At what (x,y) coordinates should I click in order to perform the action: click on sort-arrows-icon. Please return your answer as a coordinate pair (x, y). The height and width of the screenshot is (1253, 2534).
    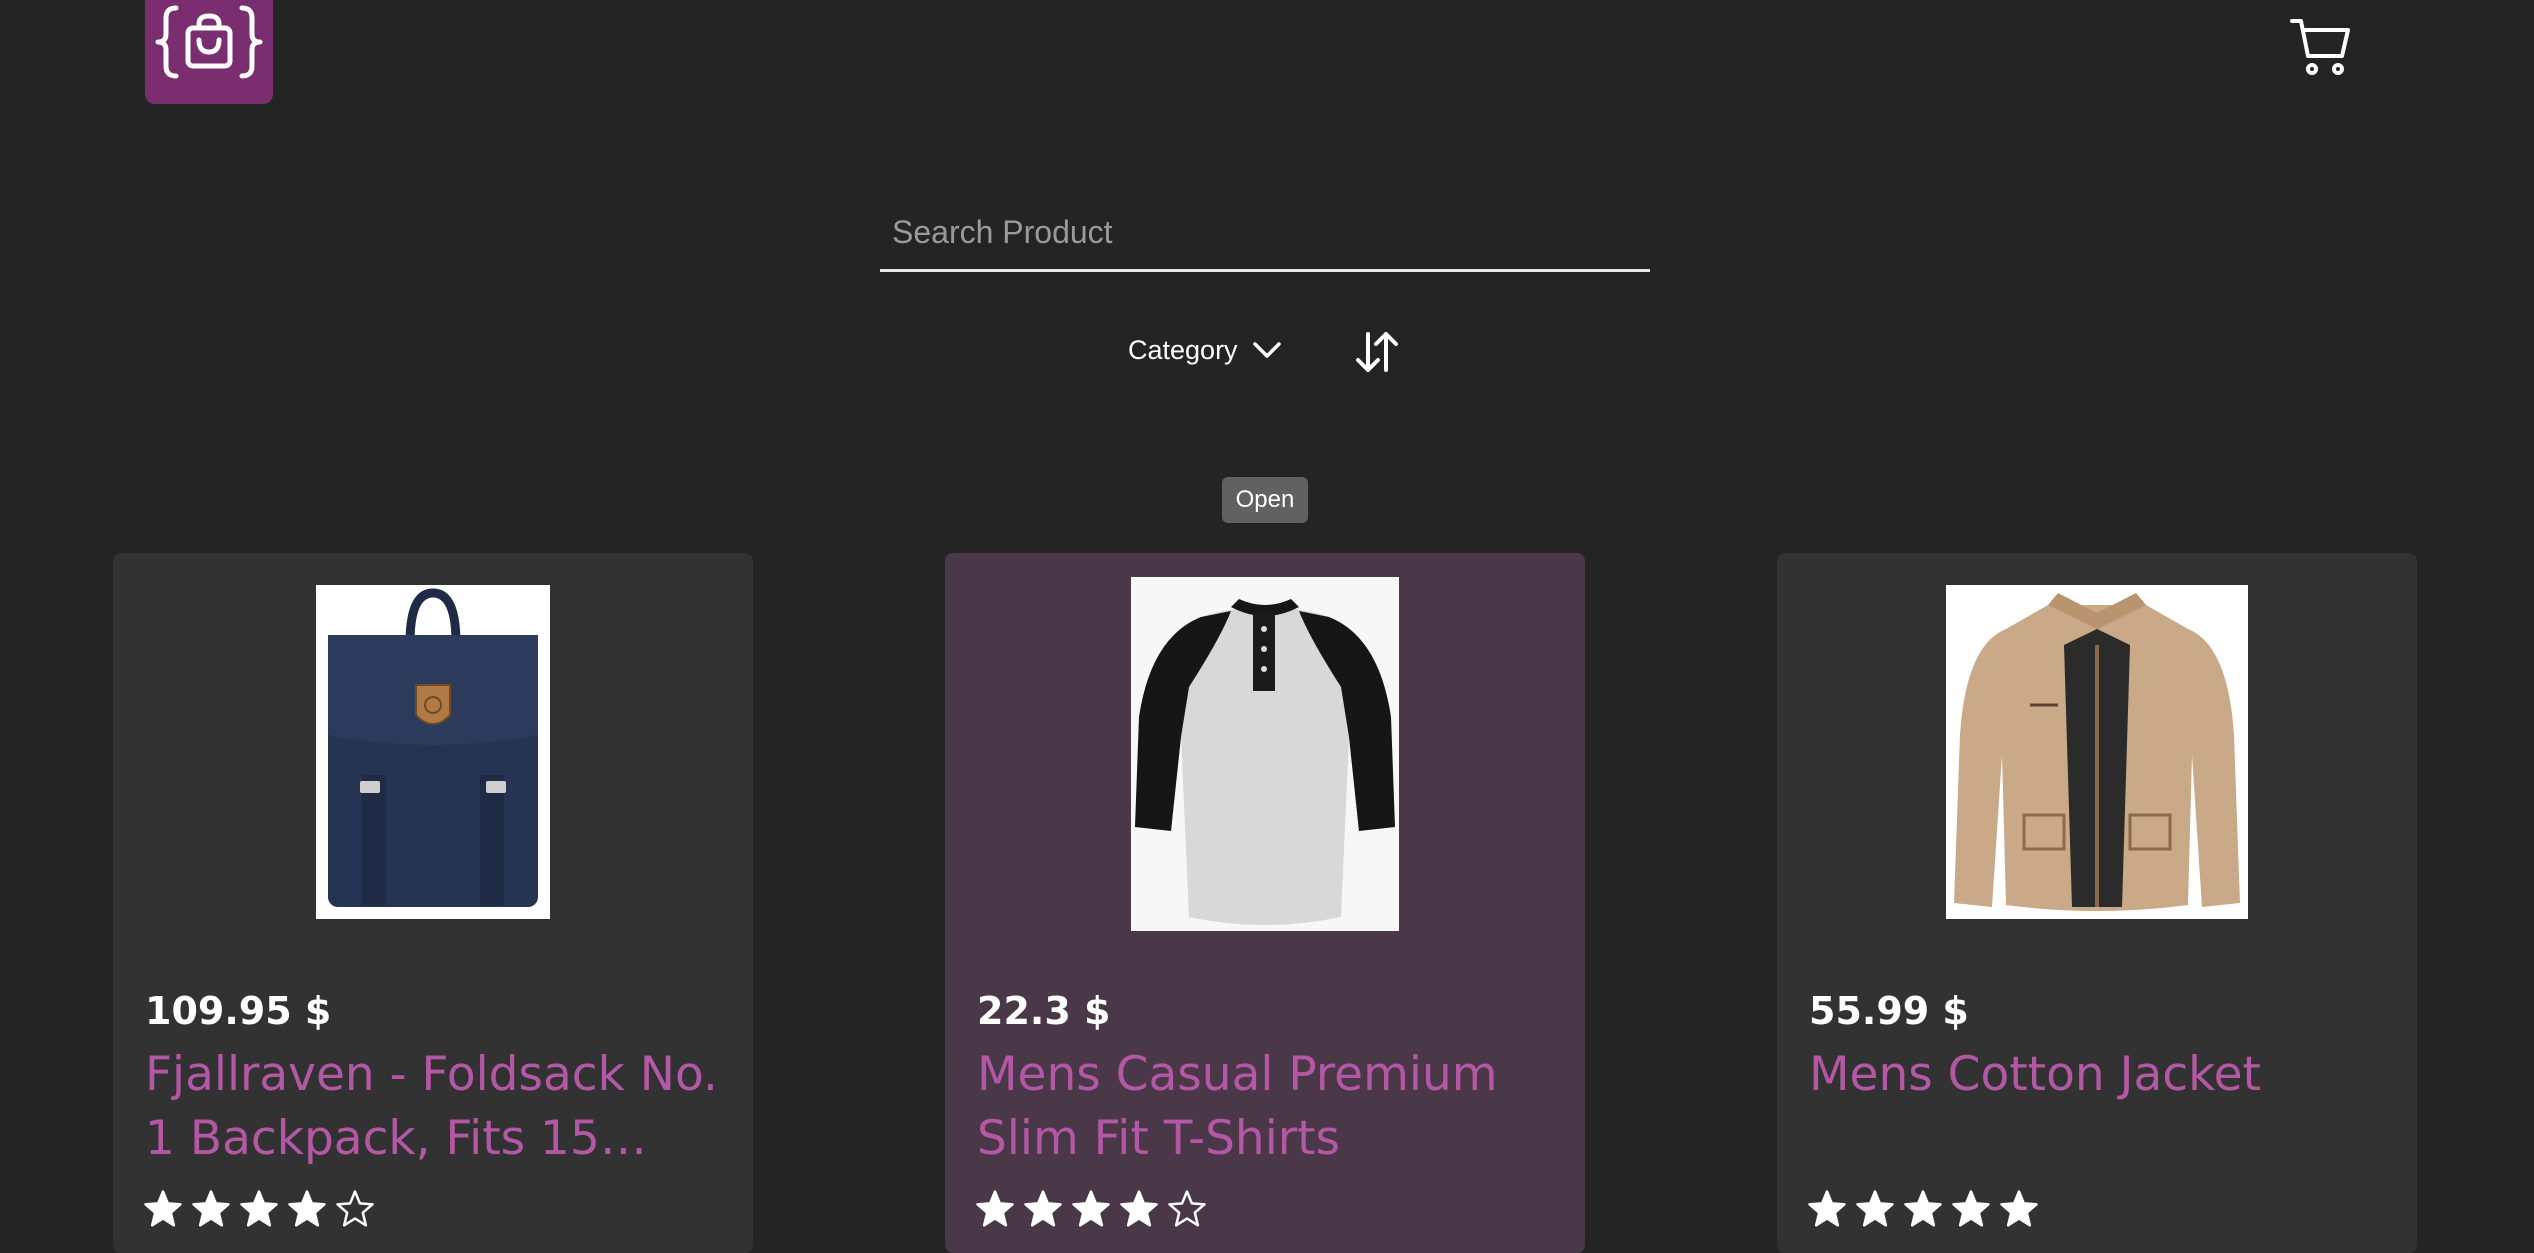
    Looking at the image, I should click on (1377, 352).